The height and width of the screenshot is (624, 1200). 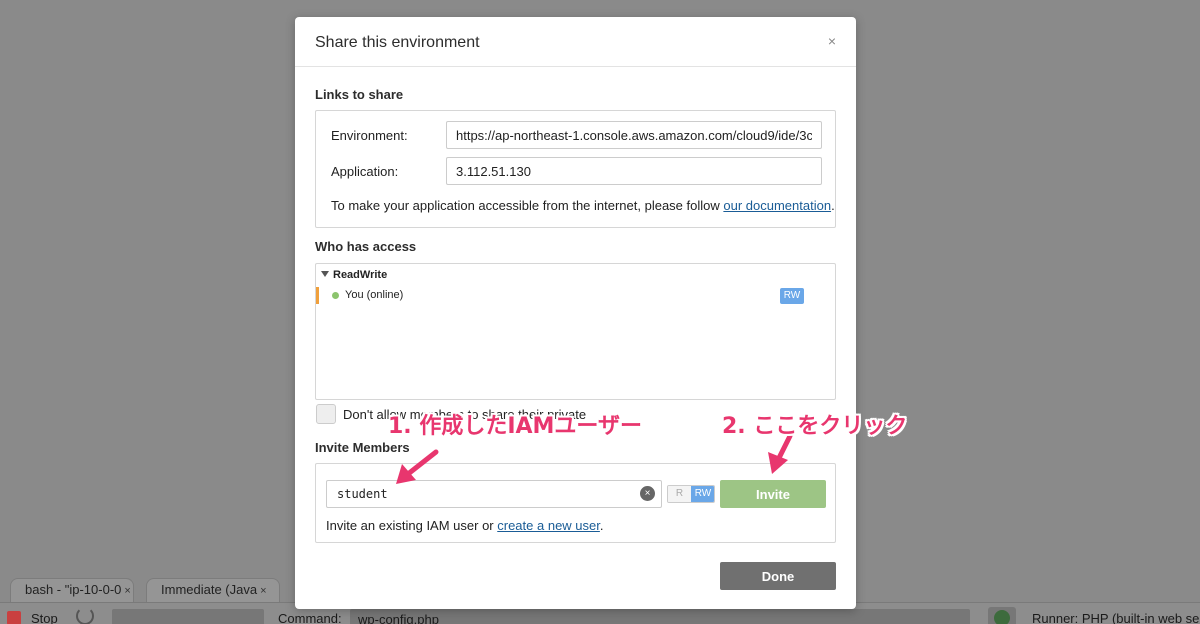 I want to click on member-name: You (online), so click(x=374, y=295).